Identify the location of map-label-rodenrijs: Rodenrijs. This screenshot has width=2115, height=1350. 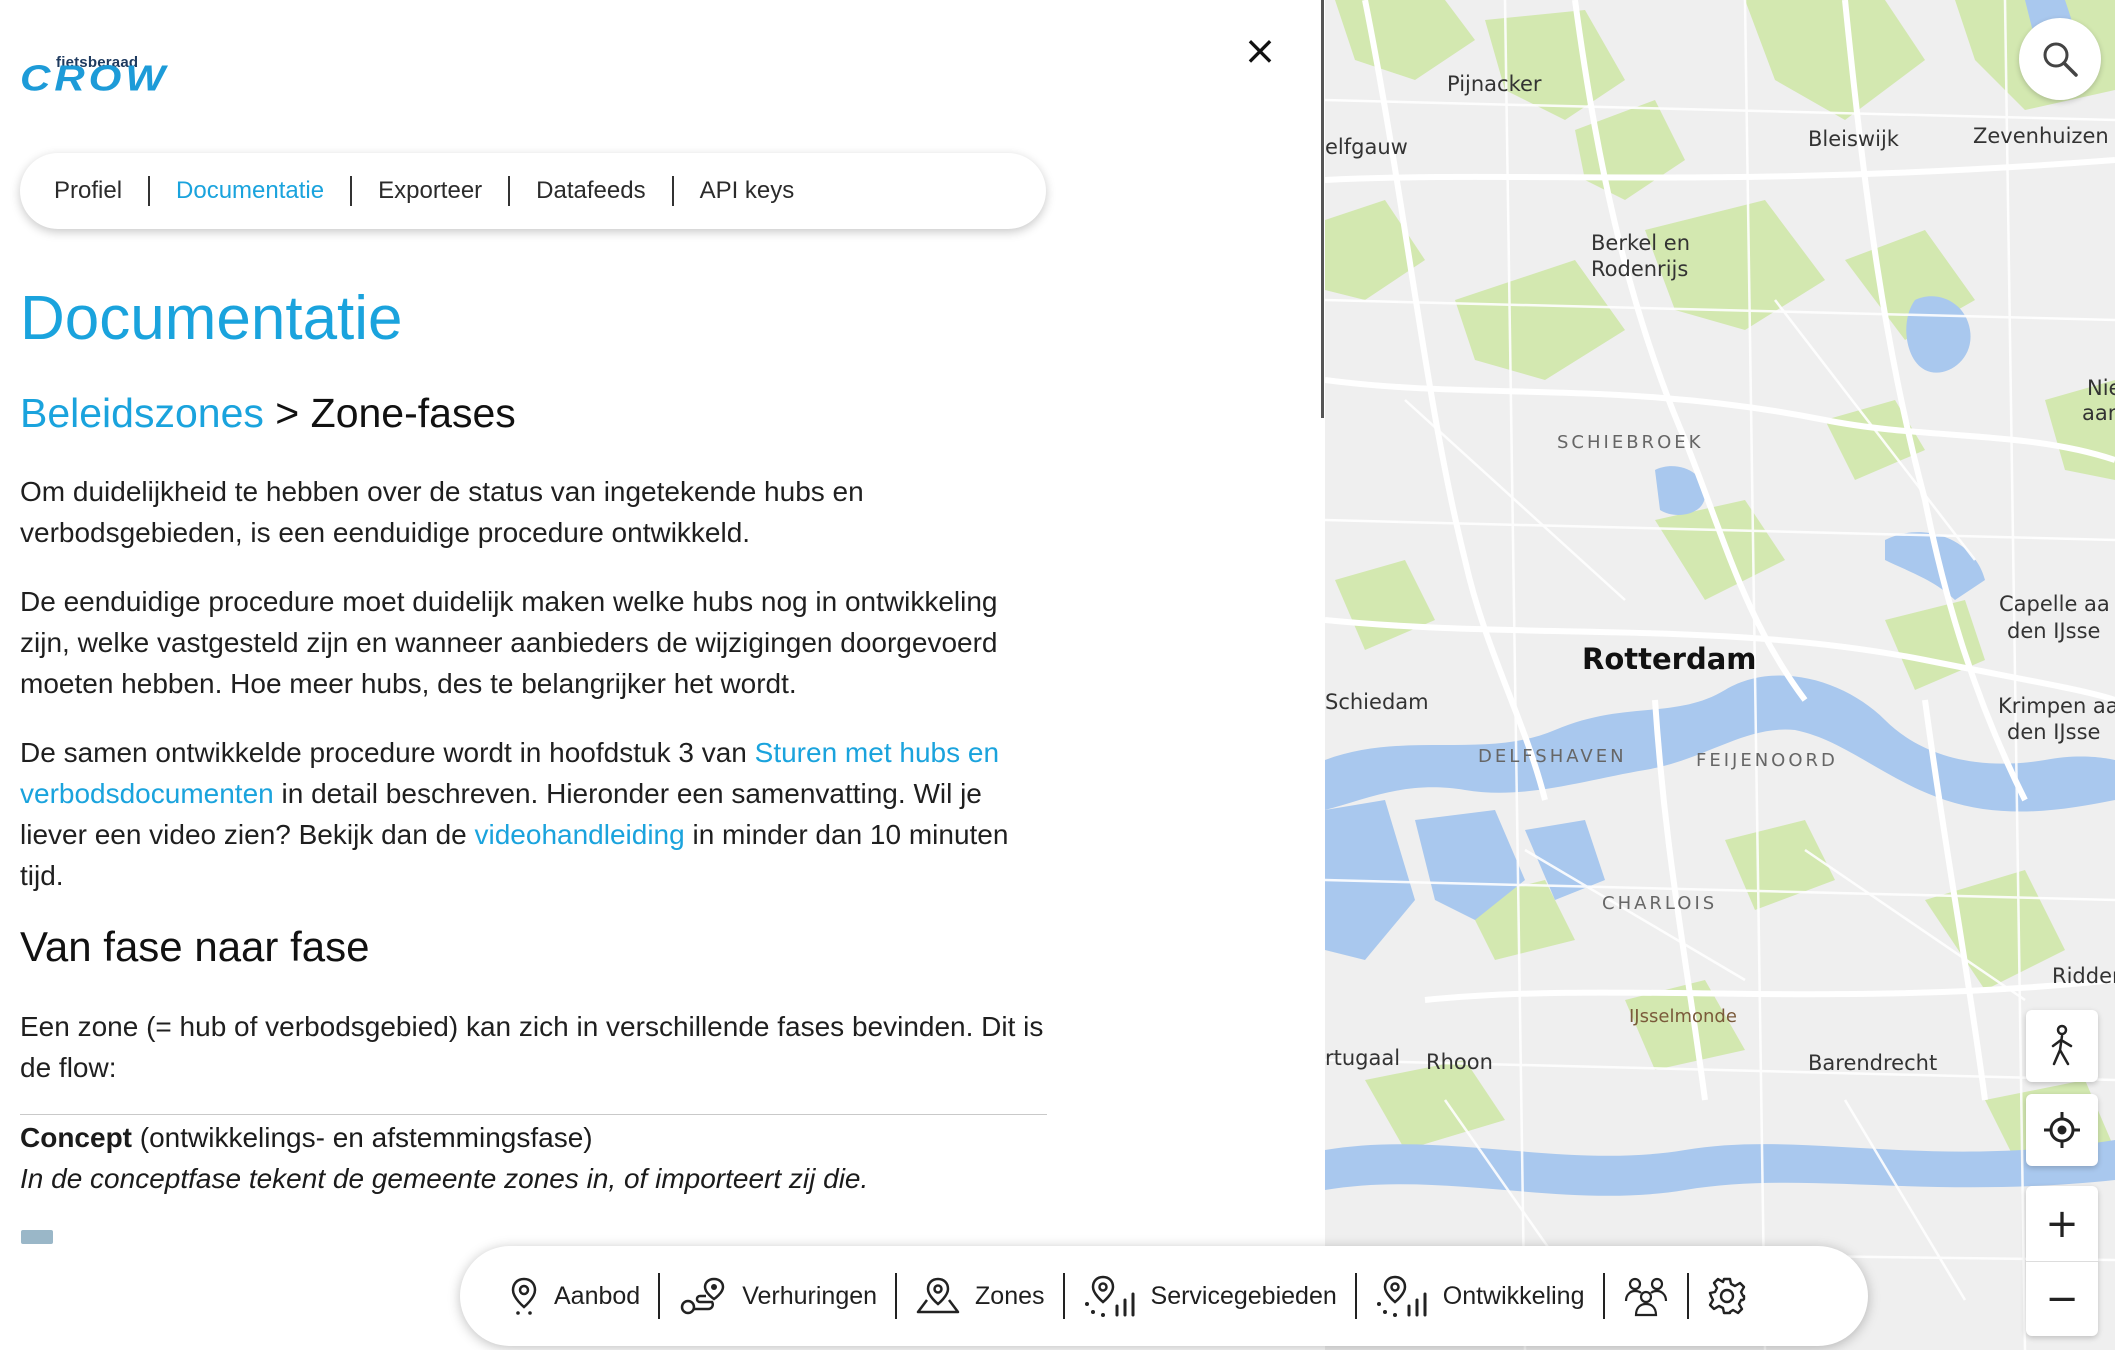
(1640, 269).